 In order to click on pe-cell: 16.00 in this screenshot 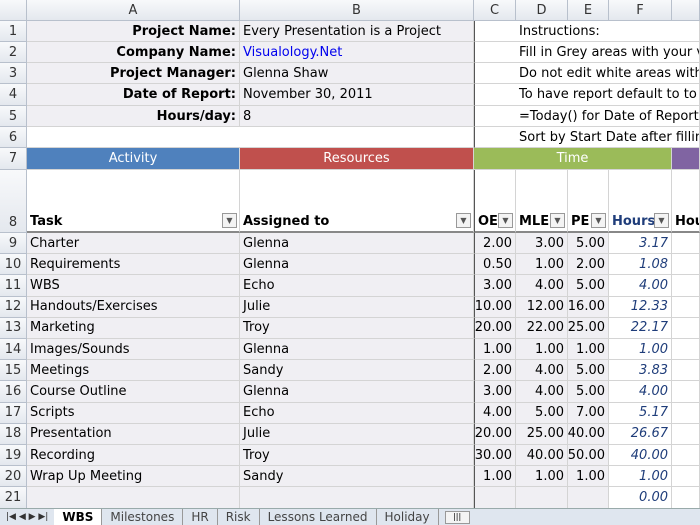, I will do `click(588, 307)`.